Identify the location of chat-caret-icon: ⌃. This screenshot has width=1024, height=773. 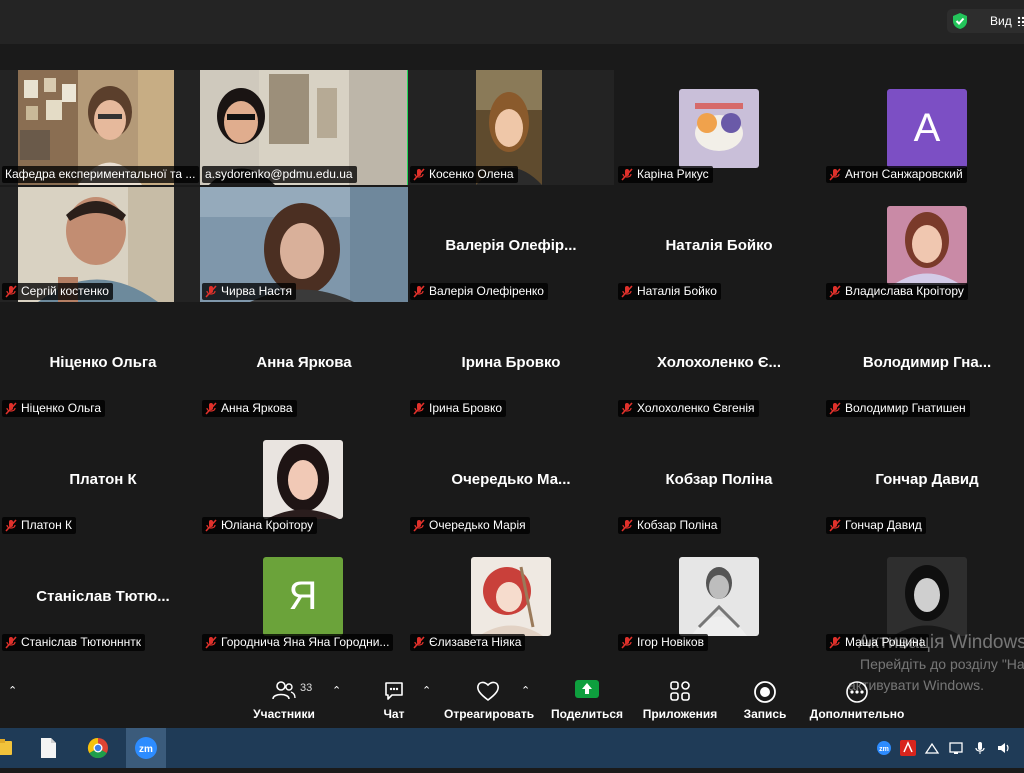
(426, 690).